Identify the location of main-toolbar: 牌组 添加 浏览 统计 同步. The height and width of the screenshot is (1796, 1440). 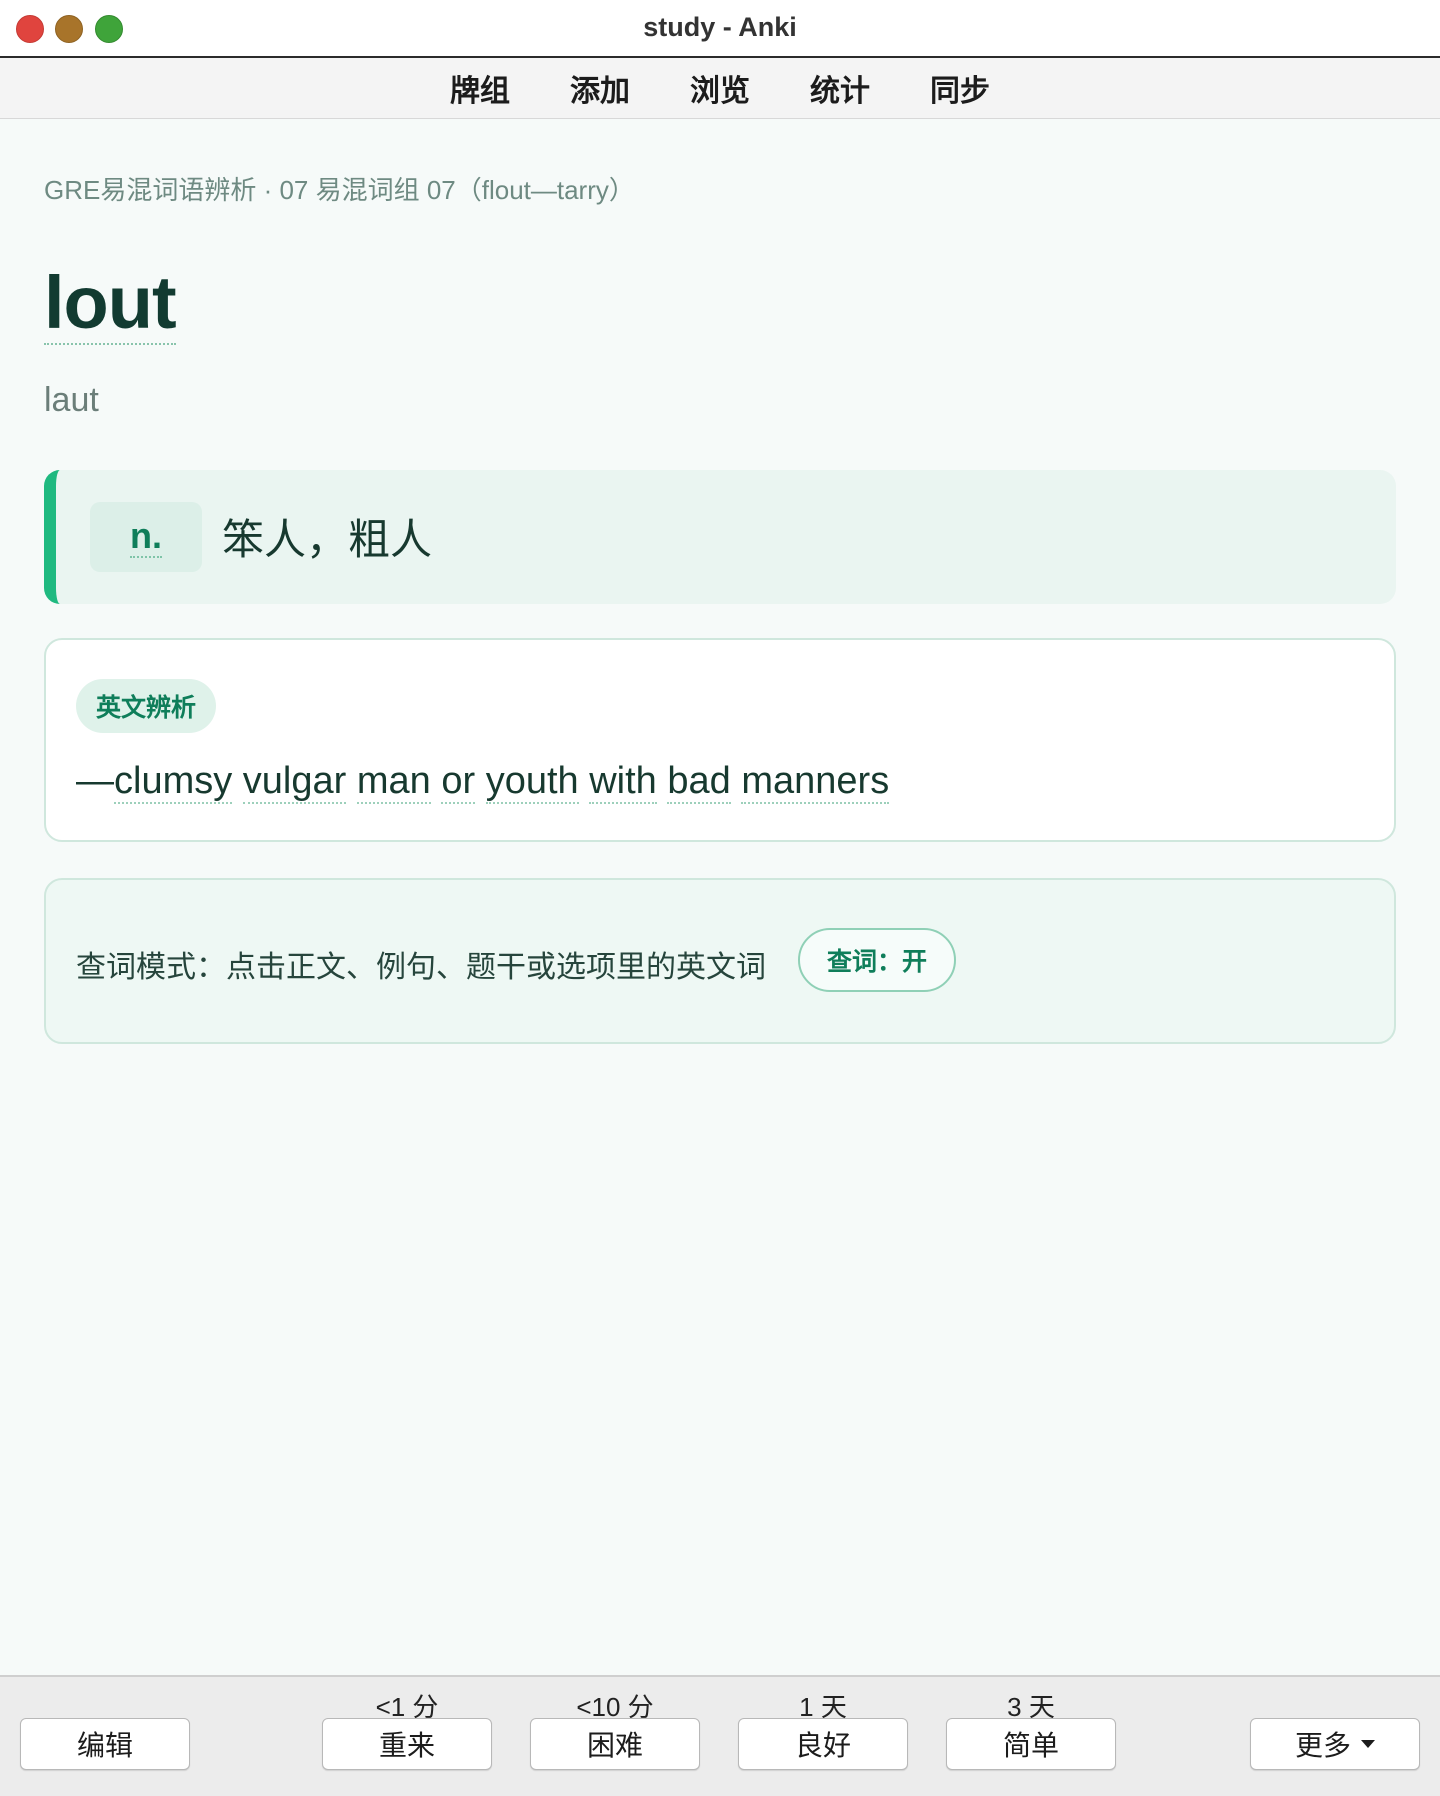
(720, 88).